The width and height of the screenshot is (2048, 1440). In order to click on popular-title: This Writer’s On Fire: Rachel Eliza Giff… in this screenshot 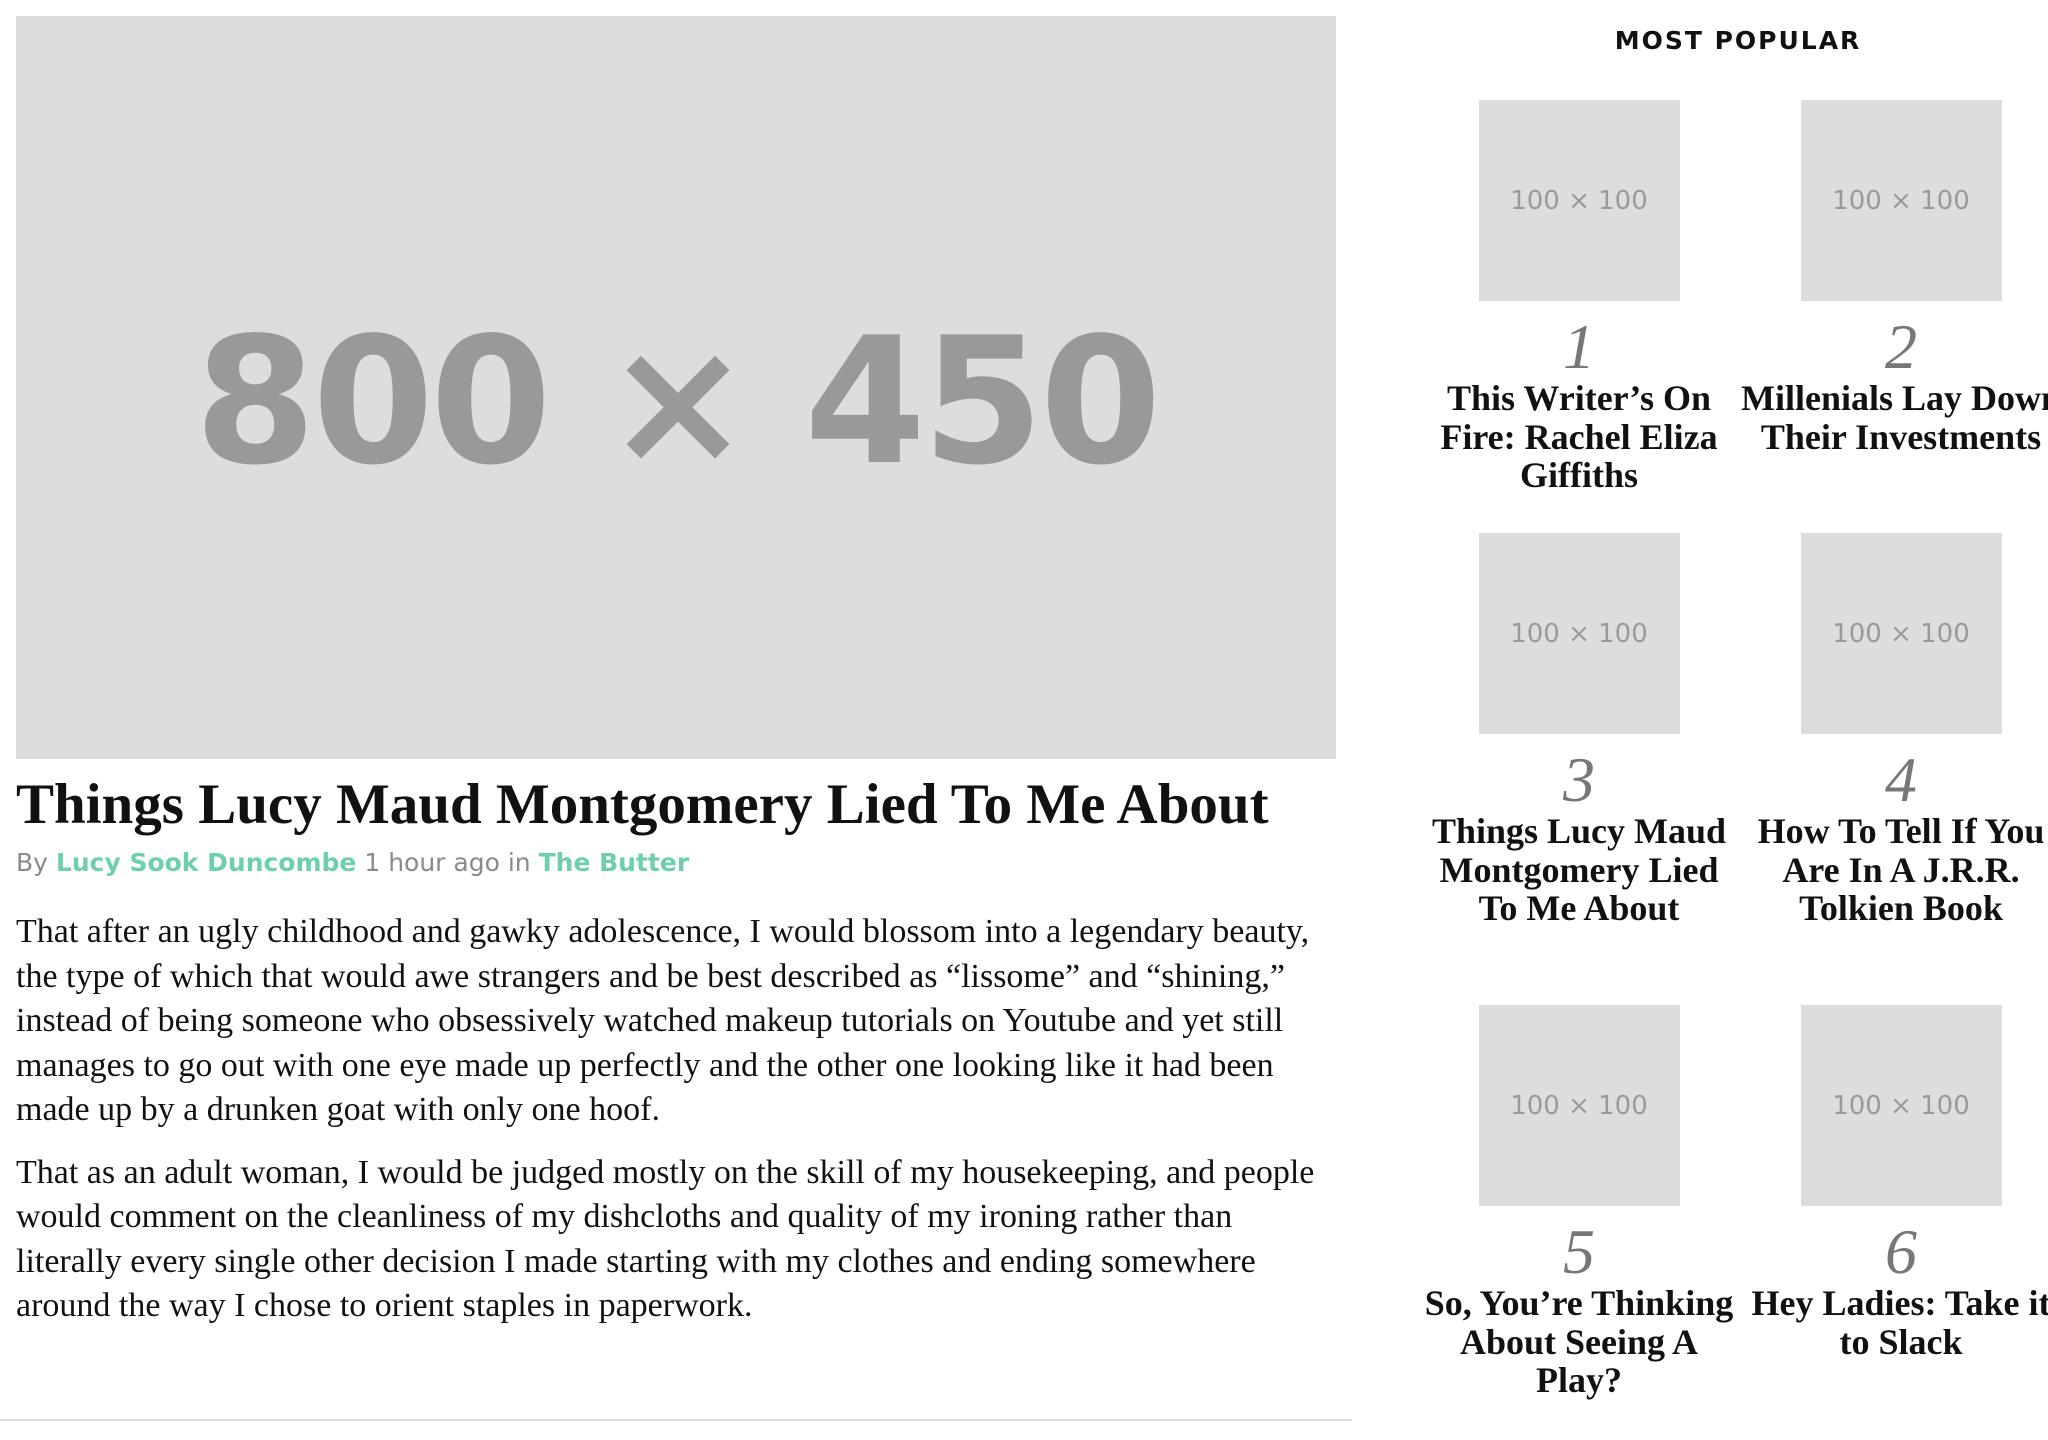, I will do `click(1579, 437)`.